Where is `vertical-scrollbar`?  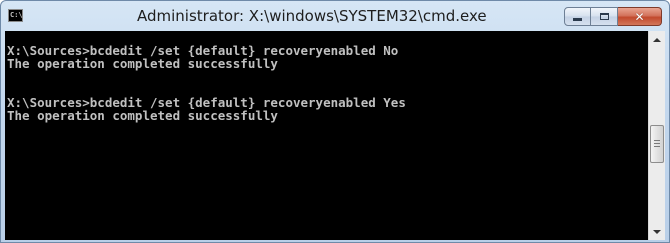
vertical-scrollbar is located at coordinates (656, 135).